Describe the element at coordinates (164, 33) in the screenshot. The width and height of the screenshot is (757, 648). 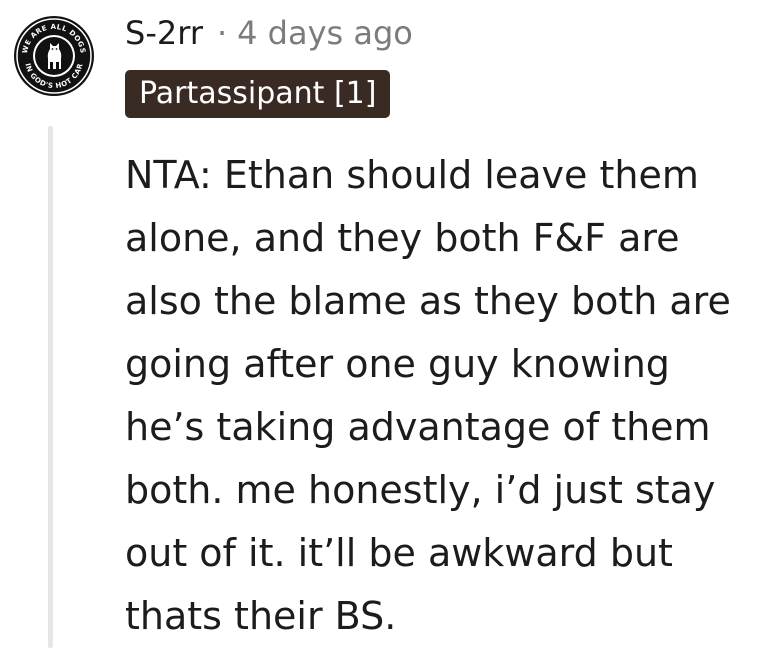
I see `author-name: S-2rr` at that location.